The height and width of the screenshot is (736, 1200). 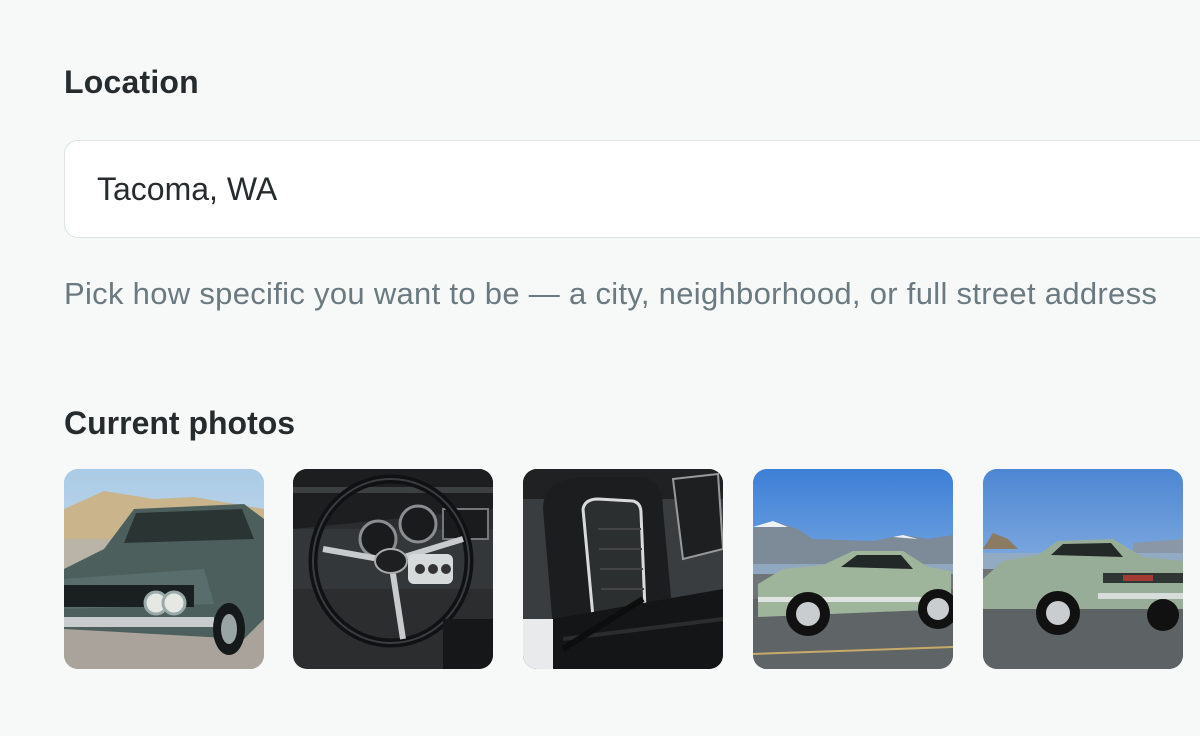 I want to click on car-rear-photo, so click(x=1083, y=569).